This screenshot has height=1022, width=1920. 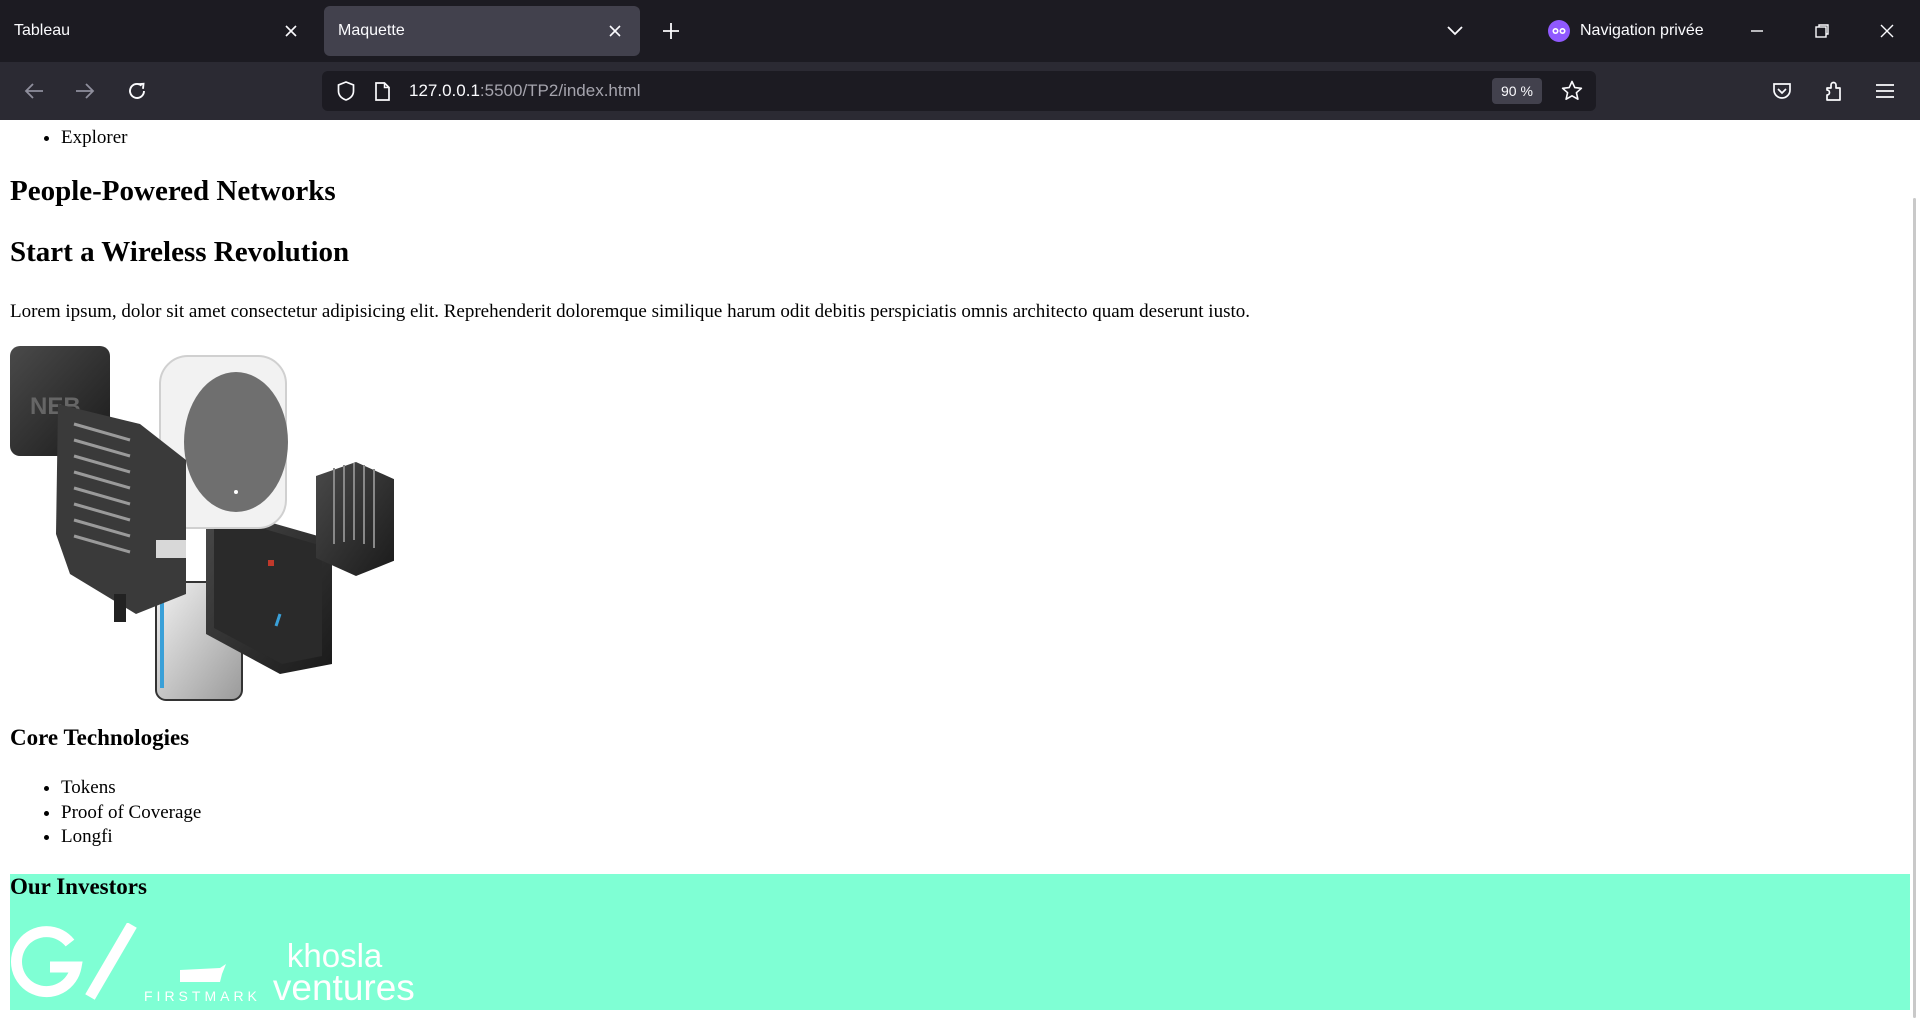 I want to click on private-browsing-indicator: Navigation privée, so click(x=1626, y=31).